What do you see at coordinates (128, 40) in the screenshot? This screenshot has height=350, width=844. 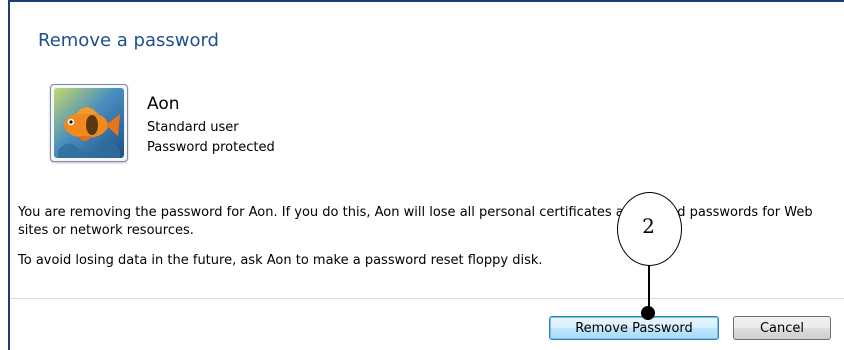 I see `page-title: Remove a password` at bounding box center [128, 40].